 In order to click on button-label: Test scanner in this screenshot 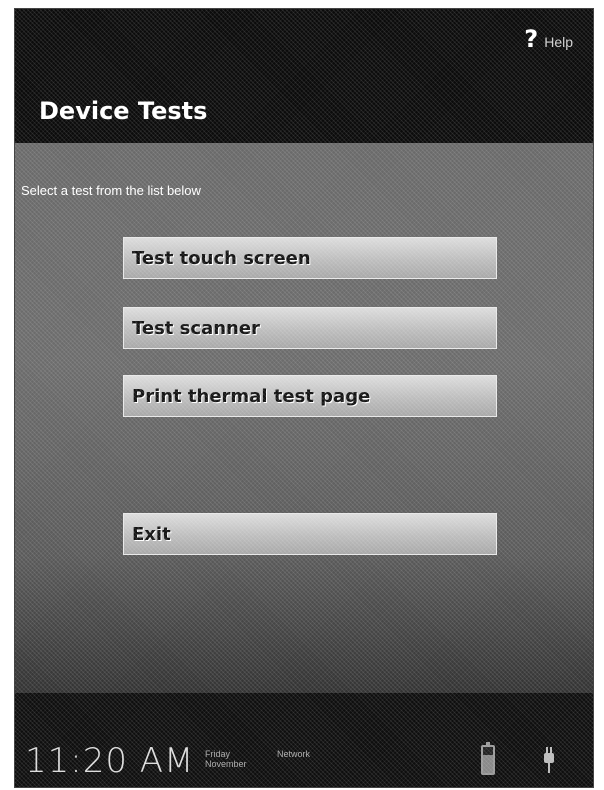, I will do `click(196, 328)`.